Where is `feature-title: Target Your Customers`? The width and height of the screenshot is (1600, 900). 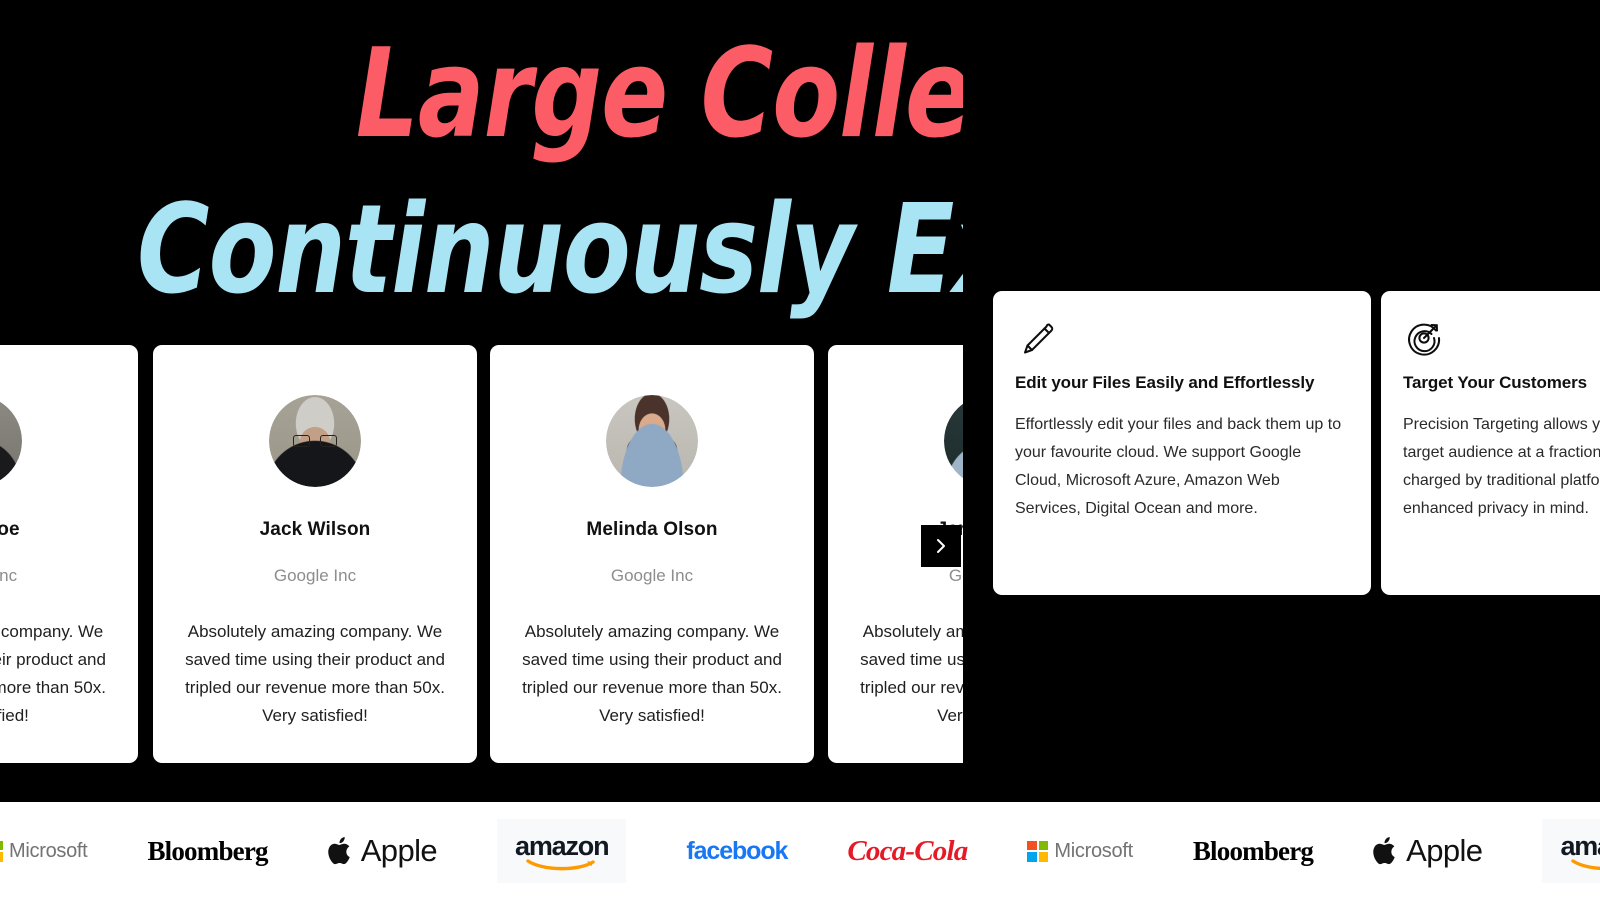 feature-title: Target Your Customers is located at coordinates (1495, 382).